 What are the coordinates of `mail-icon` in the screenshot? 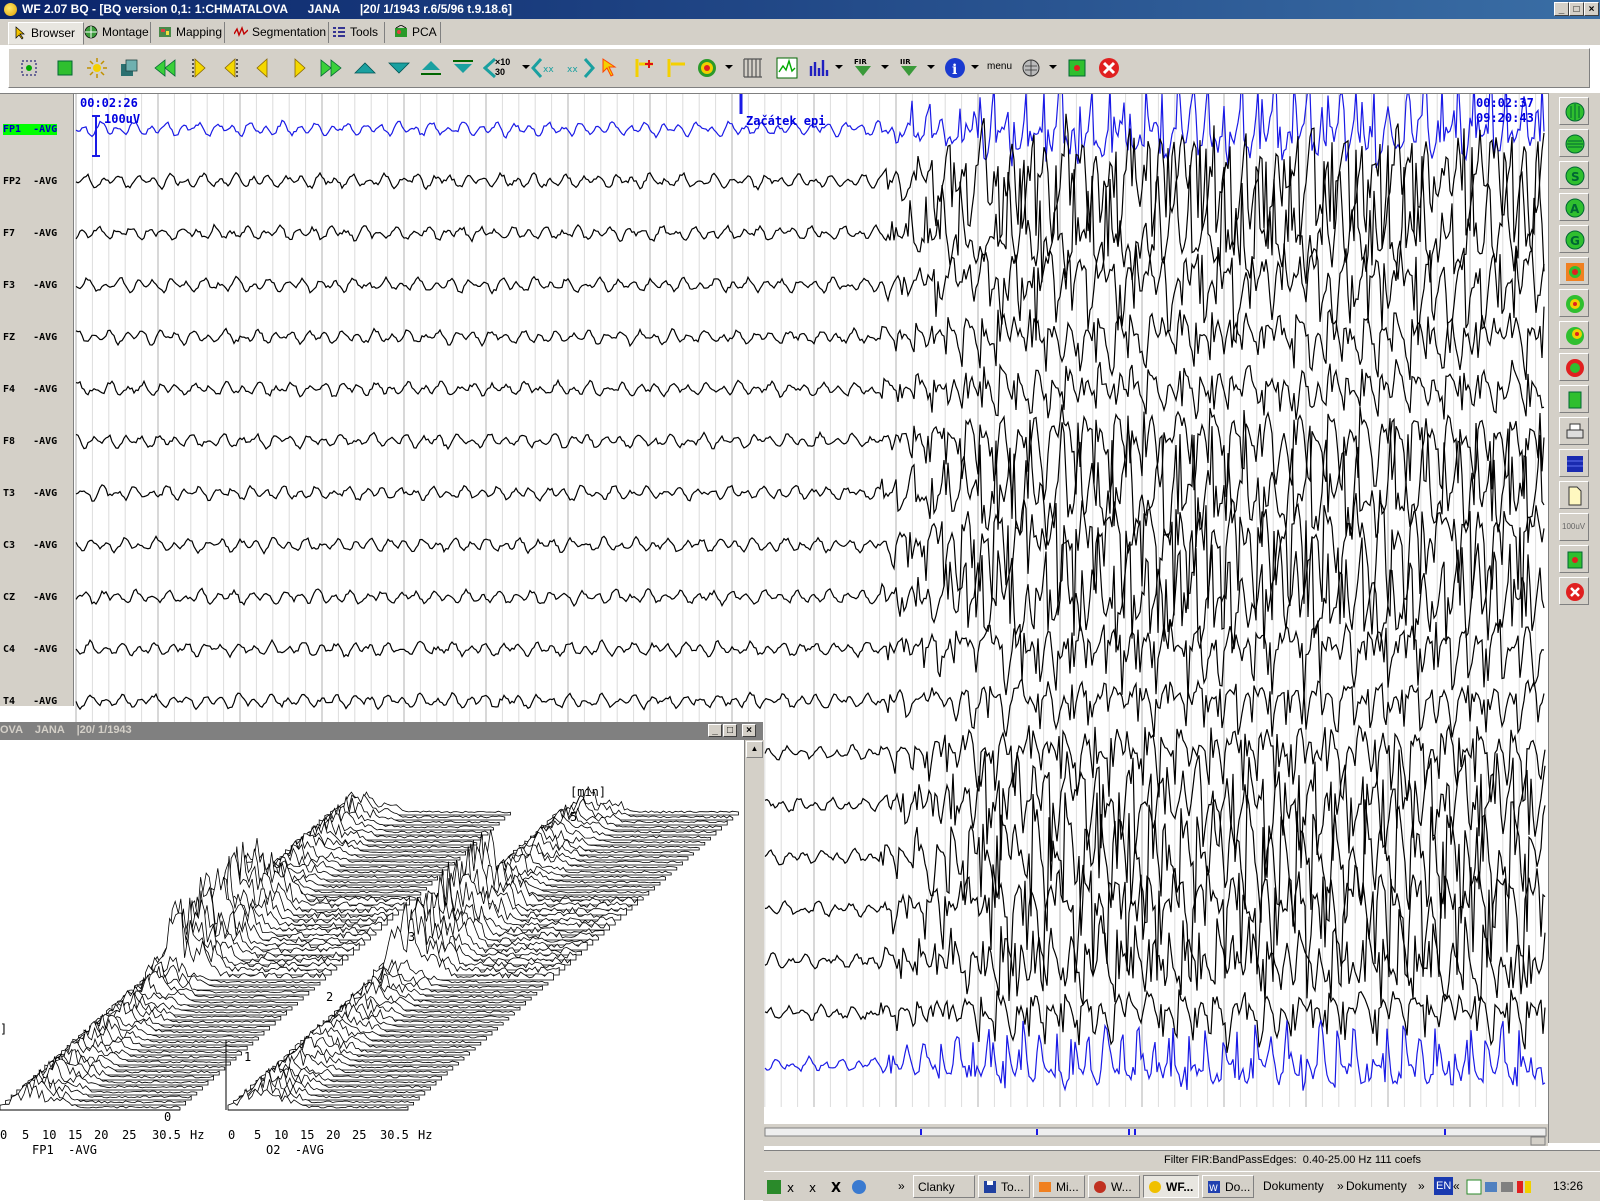 It's located at (1045, 1187).